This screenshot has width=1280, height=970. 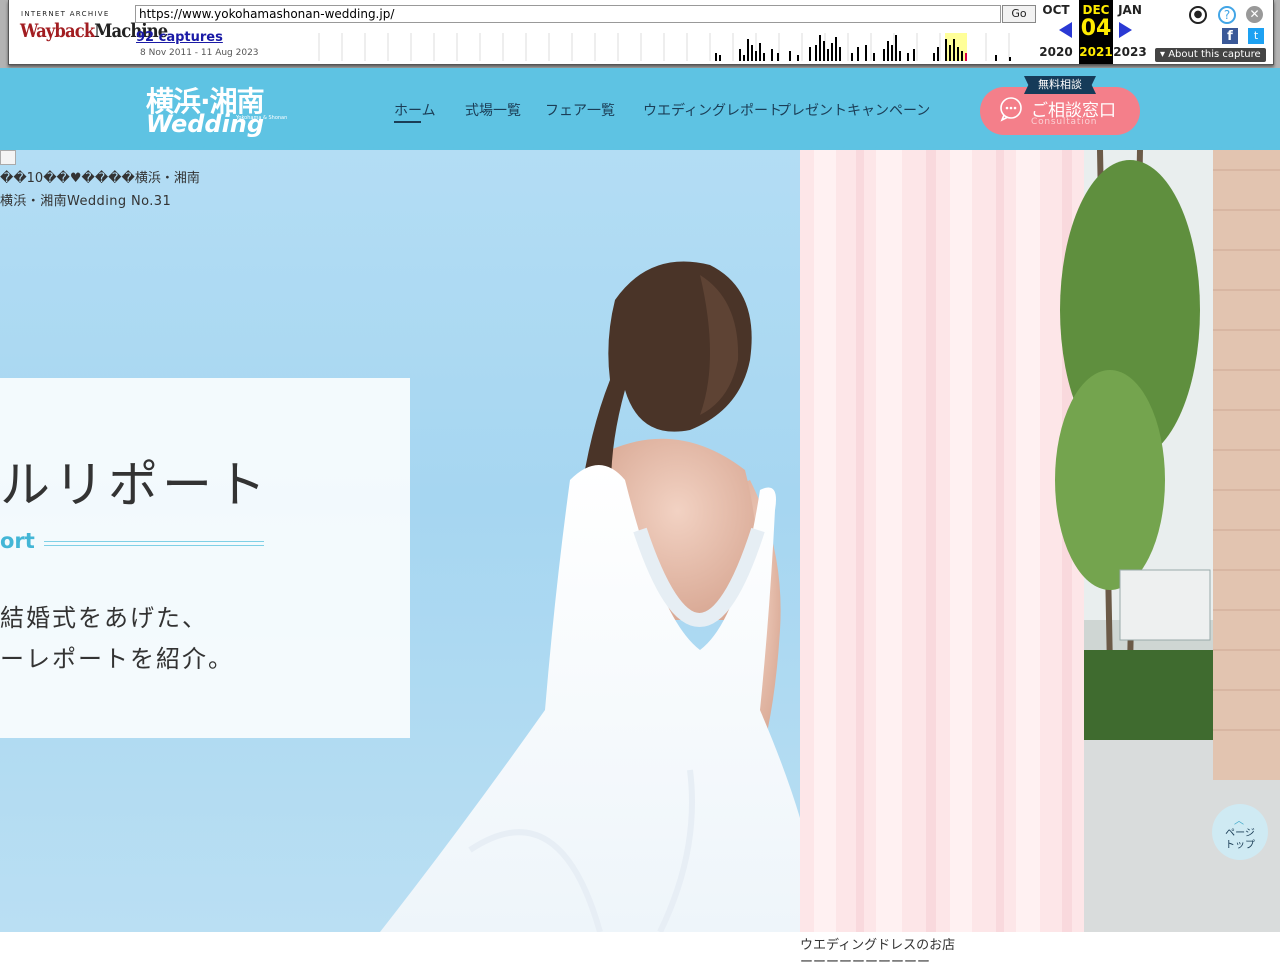 I want to click on free-consult-tag: 無料相談, so click(x=1060, y=85).